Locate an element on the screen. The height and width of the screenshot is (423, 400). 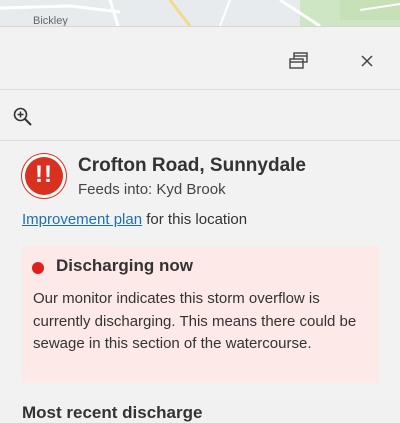
feeds-into-text: Feeds into: Kyd Brook is located at coordinates (152, 189).